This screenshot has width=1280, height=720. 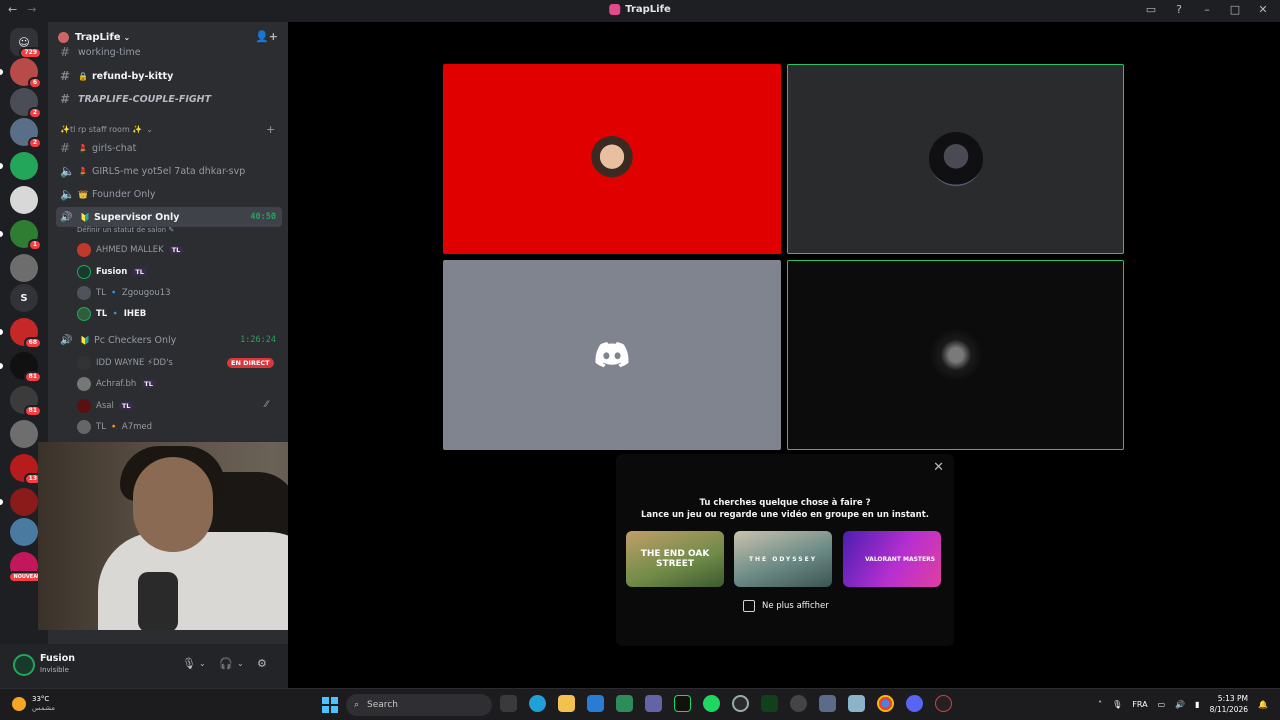 I want to click on taskbar-search: ⌕ Search, so click(x=419, y=705).